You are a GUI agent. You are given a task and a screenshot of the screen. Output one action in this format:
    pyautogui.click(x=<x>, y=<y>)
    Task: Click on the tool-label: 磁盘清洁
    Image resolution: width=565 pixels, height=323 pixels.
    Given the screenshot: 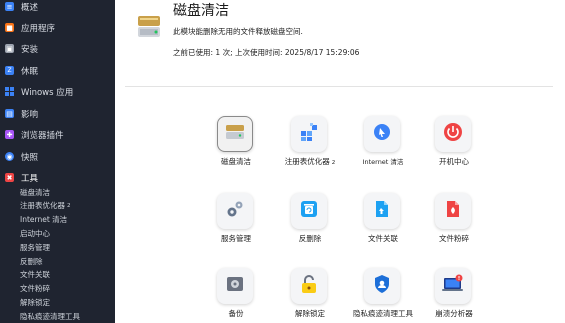 What is the action you would take?
    pyautogui.click(x=236, y=161)
    